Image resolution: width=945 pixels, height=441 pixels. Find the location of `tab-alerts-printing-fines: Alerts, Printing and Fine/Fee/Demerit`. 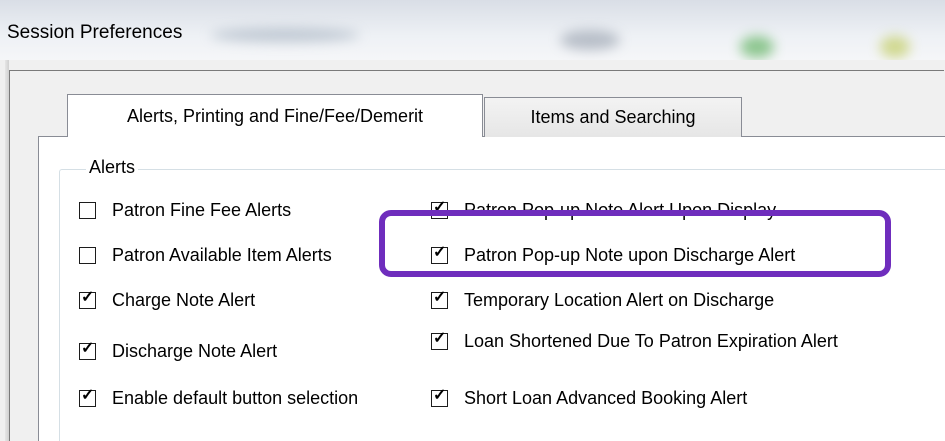

tab-alerts-printing-fines: Alerts, Printing and Fine/Fee/Demerit is located at coordinates (275, 115).